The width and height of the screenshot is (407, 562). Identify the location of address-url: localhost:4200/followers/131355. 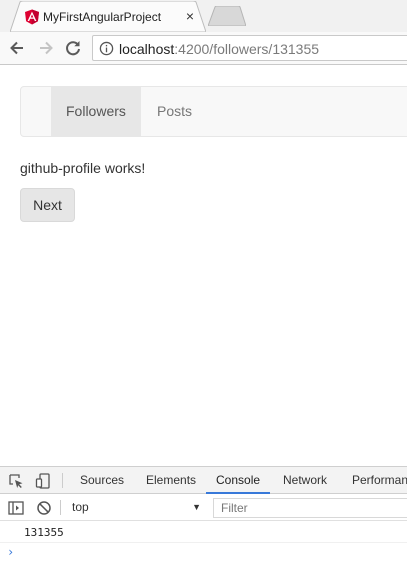
(219, 49).